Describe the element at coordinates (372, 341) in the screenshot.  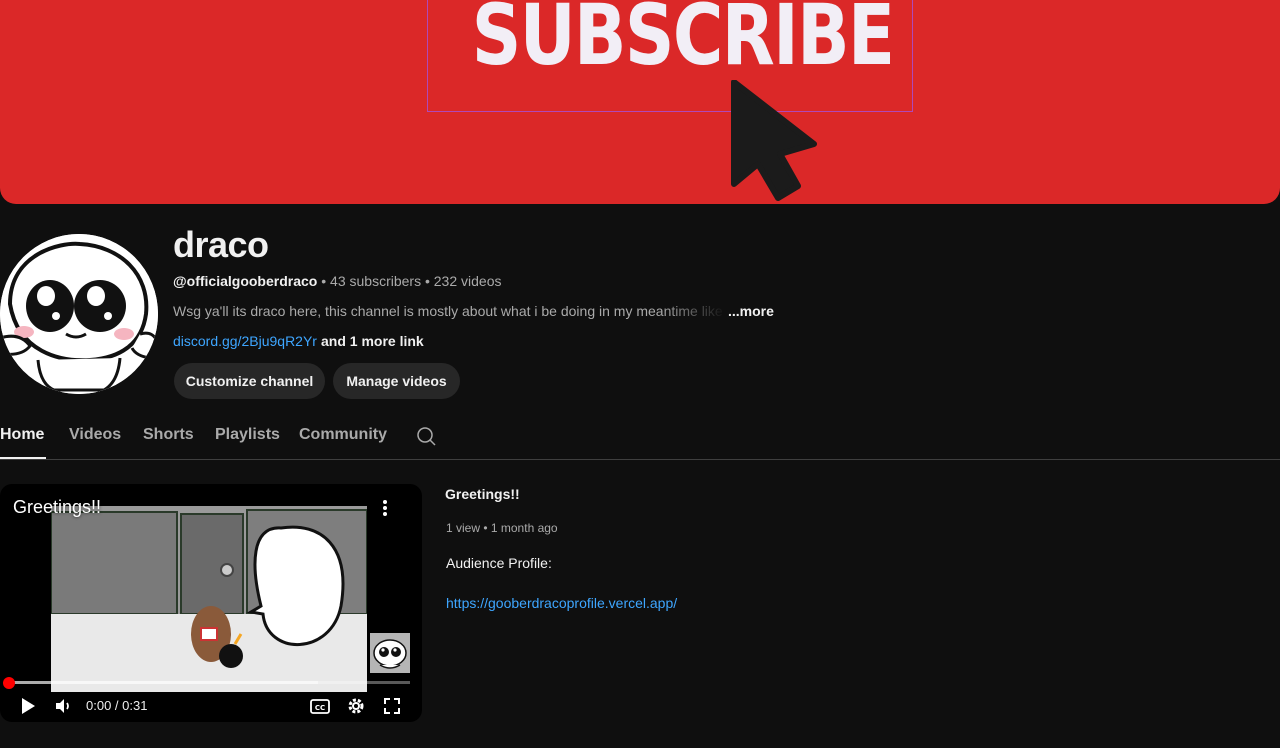
I see `more-links-button: and 1 more link` at that location.